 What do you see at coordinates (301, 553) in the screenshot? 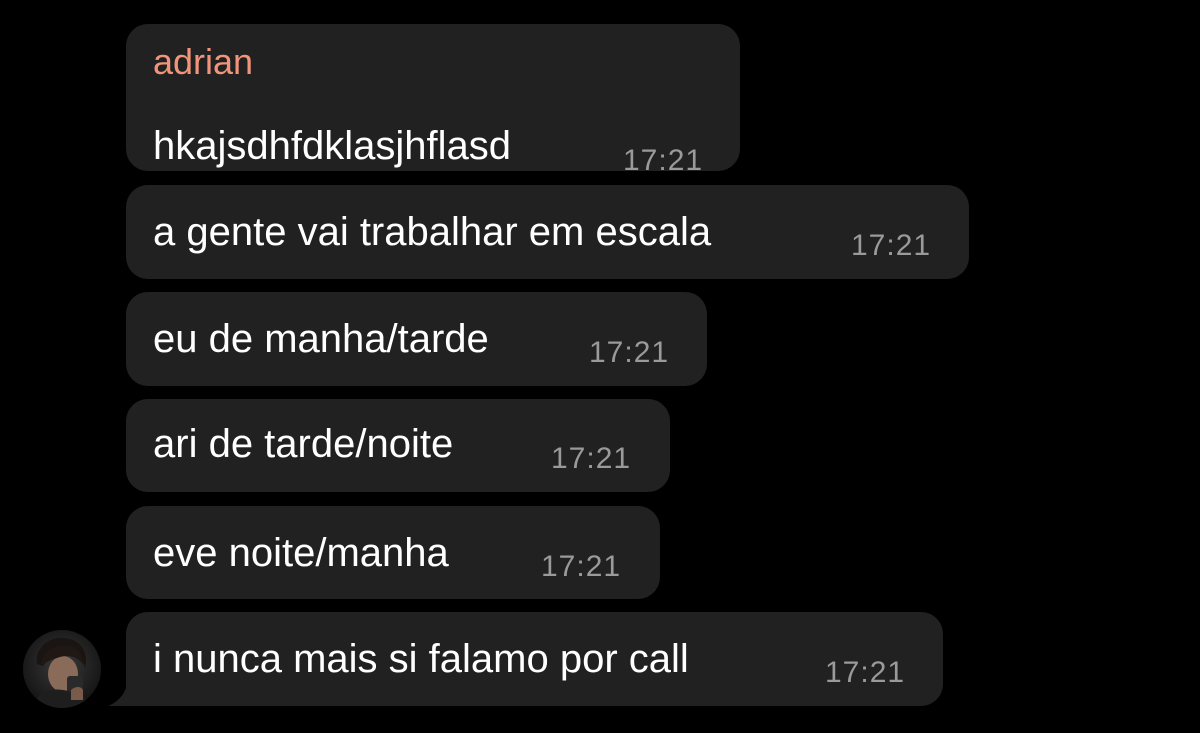
I see `message-text: eve noite/manha` at bounding box center [301, 553].